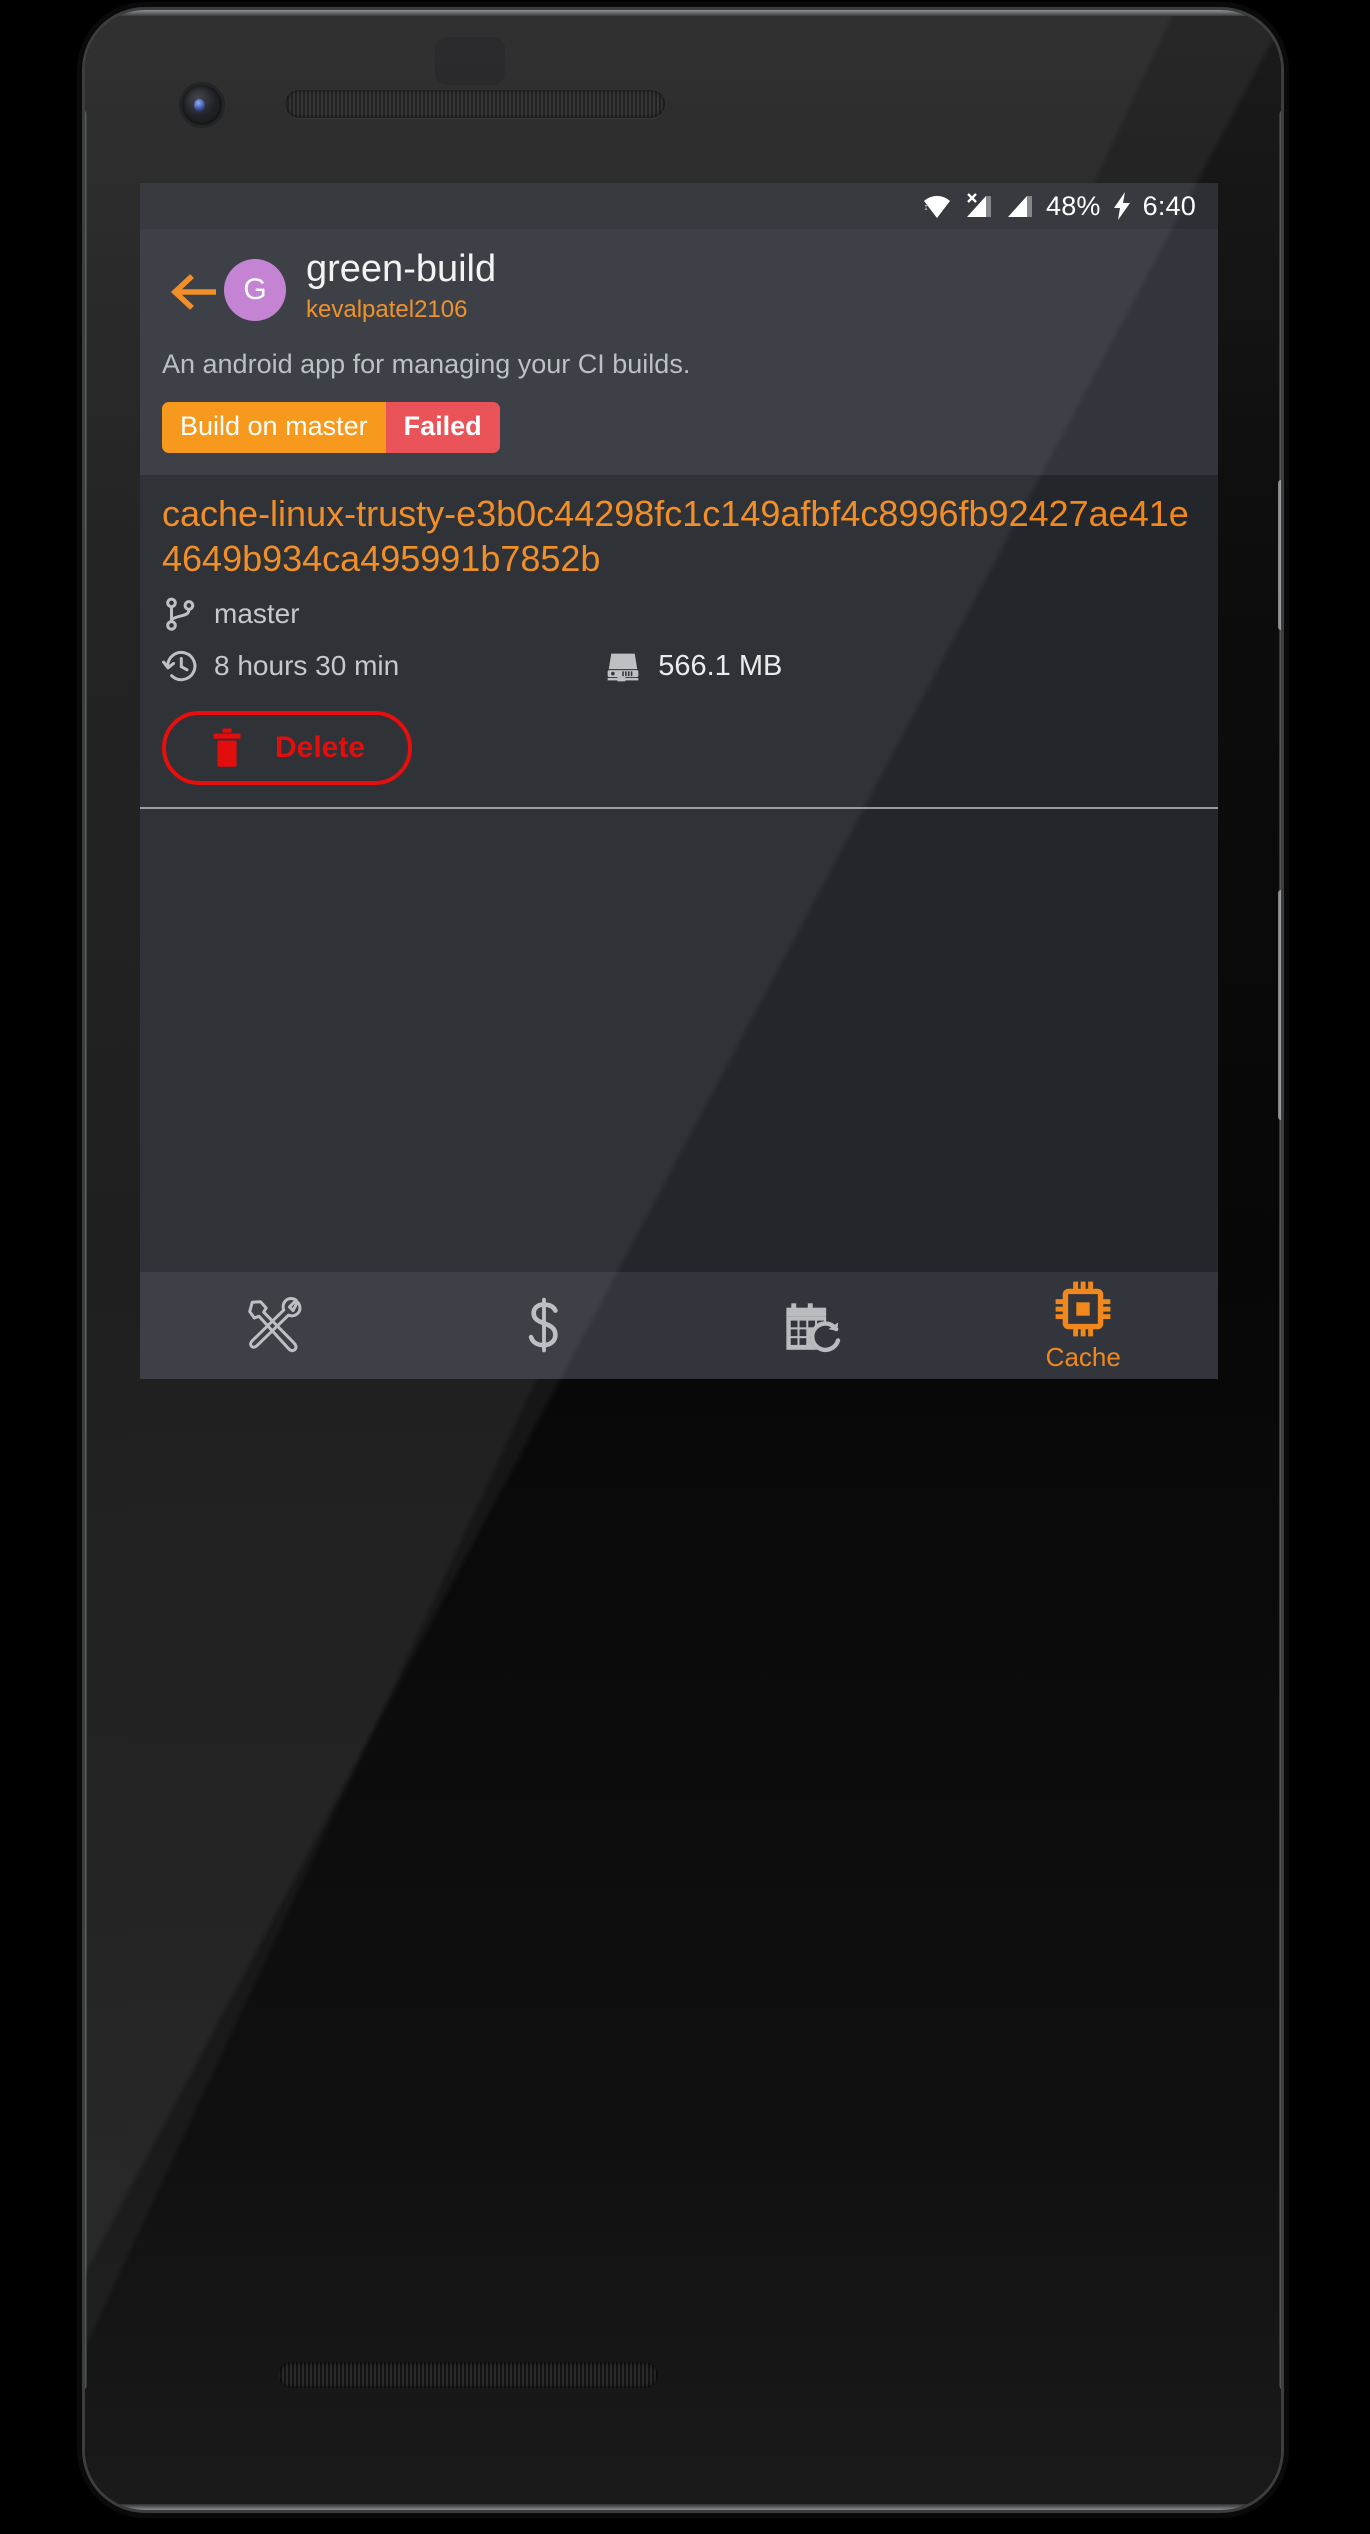 This screenshot has width=1370, height=2534. Describe the element at coordinates (679, 614) in the screenshot. I see `cache-branch-row: master` at that location.